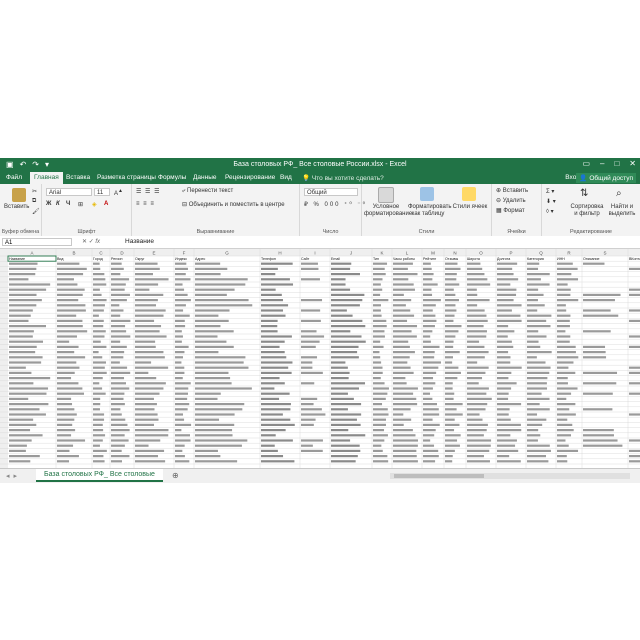 The width and height of the screenshot is (640, 640). I want to click on header-cell: Широта, so click(473, 259).